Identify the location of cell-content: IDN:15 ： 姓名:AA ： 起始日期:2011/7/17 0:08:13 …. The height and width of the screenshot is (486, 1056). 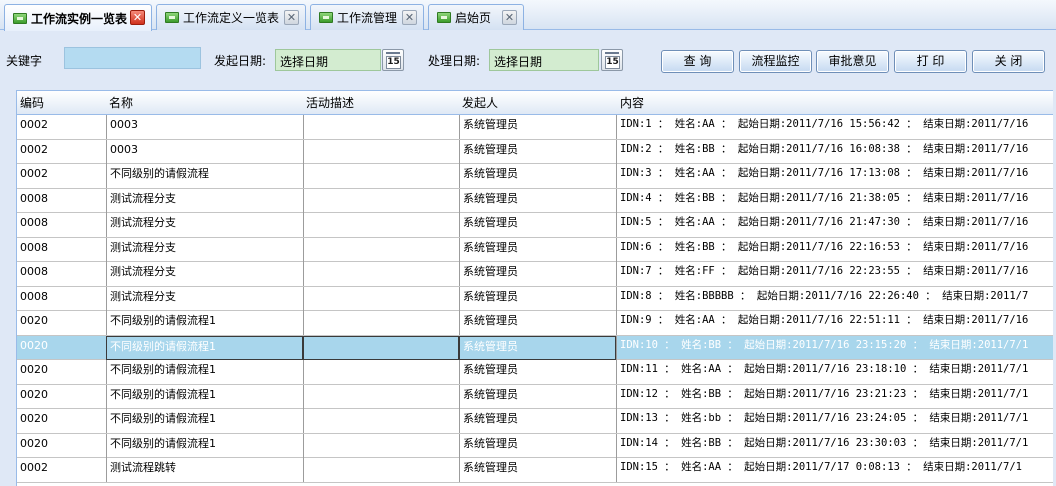
(836, 470).